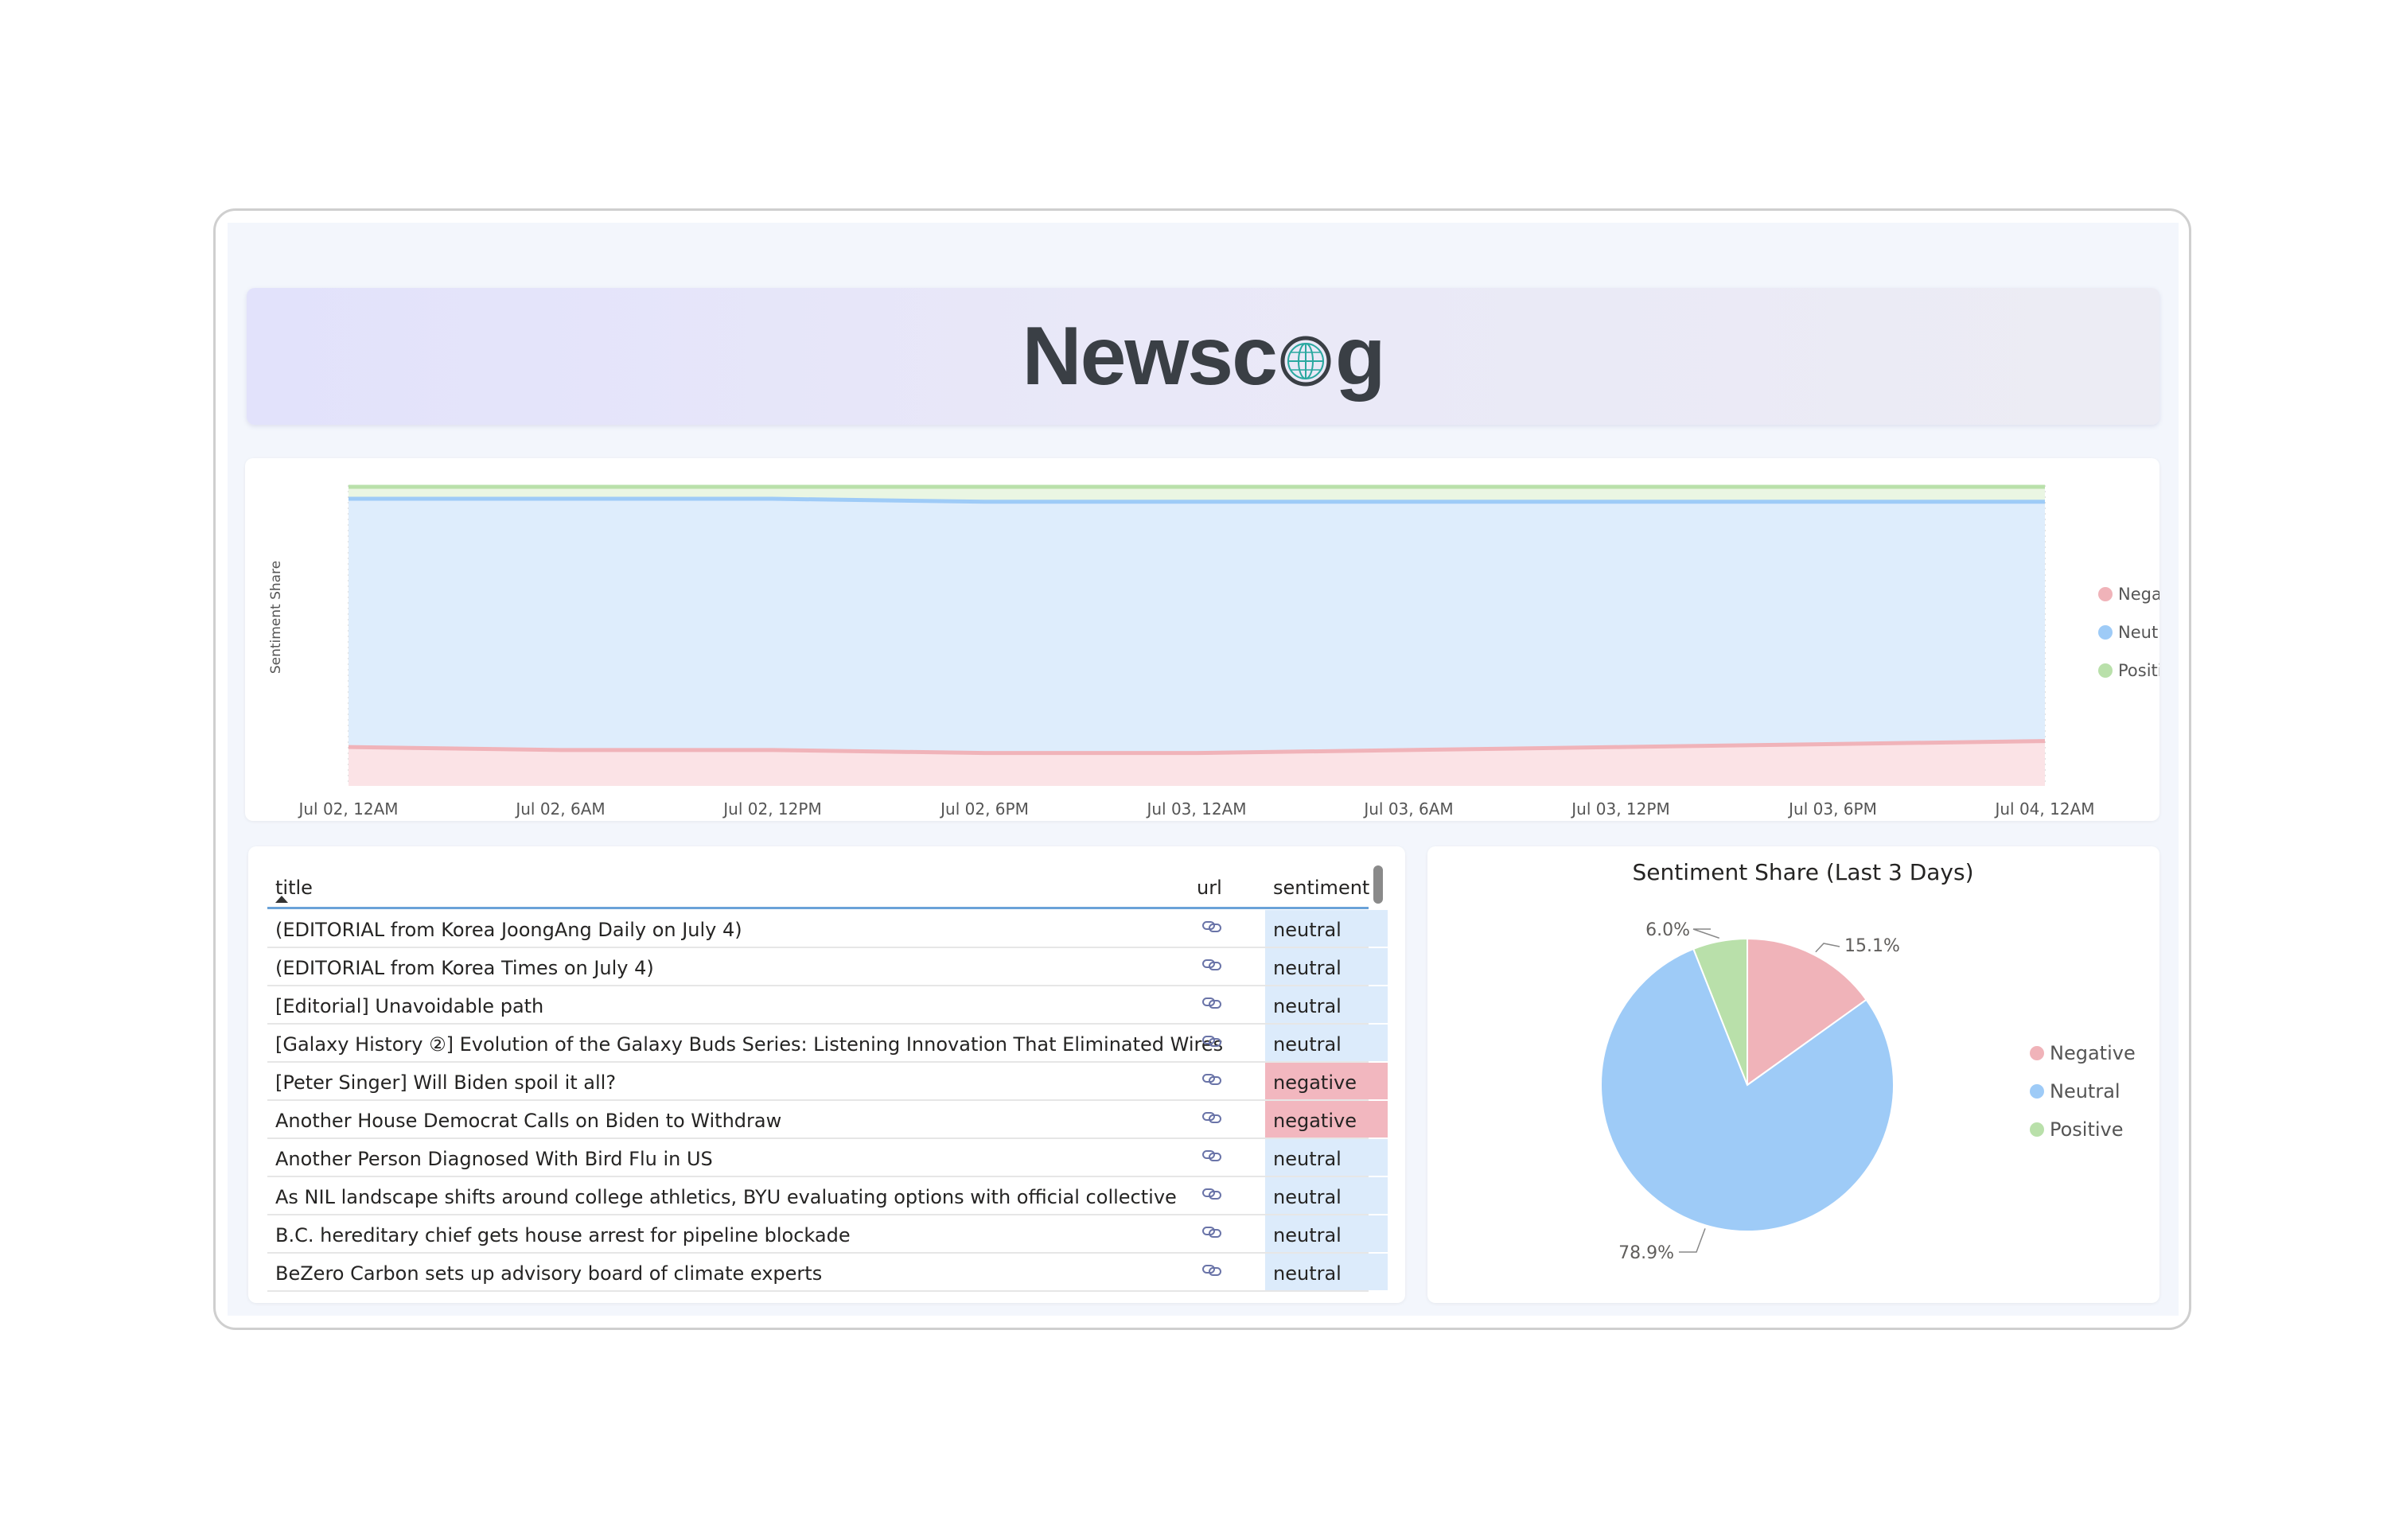 The image size is (2395, 1540). What do you see at coordinates (281, 899) in the screenshot?
I see `sort-ascending-icon` at bounding box center [281, 899].